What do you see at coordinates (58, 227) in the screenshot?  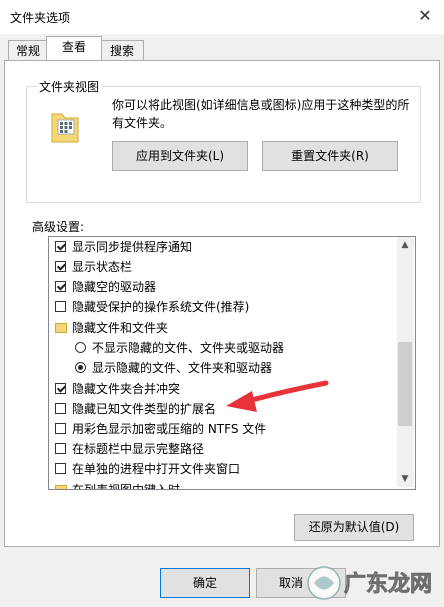 I see `advanced-settings-label: 高级设置:` at bounding box center [58, 227].